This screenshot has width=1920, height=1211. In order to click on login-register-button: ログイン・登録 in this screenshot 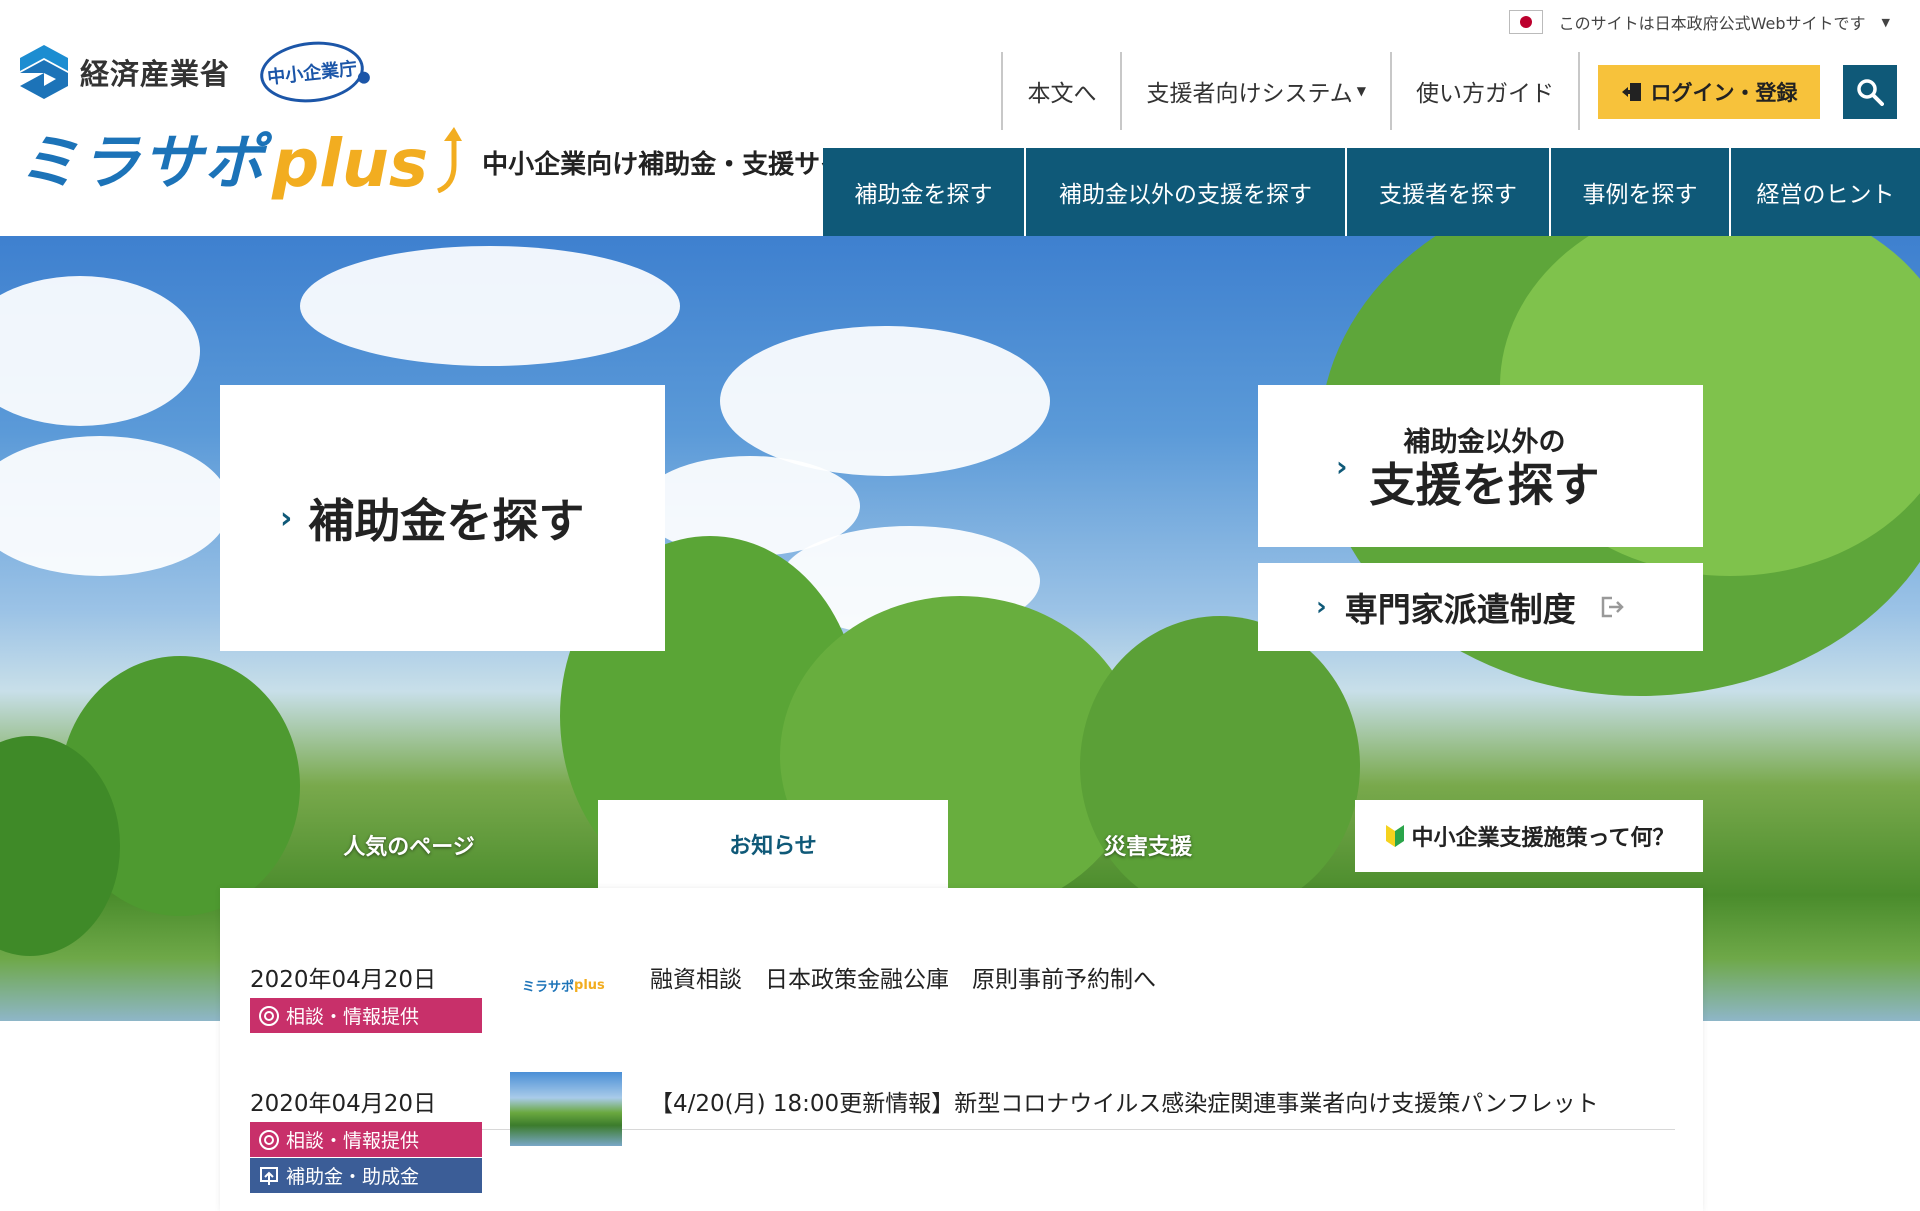, I will do `click(1709, 92)`.